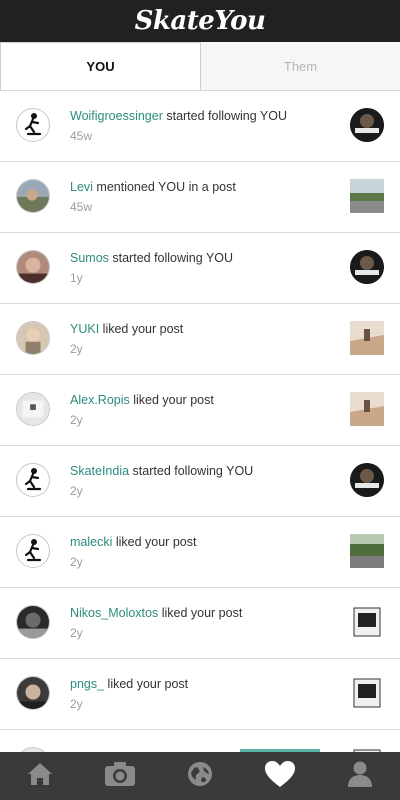  Describe the element at coordinates (205, 410) in the screenshot. I see `notification-text: Alex.Ropis liked your post 2y` at that location.